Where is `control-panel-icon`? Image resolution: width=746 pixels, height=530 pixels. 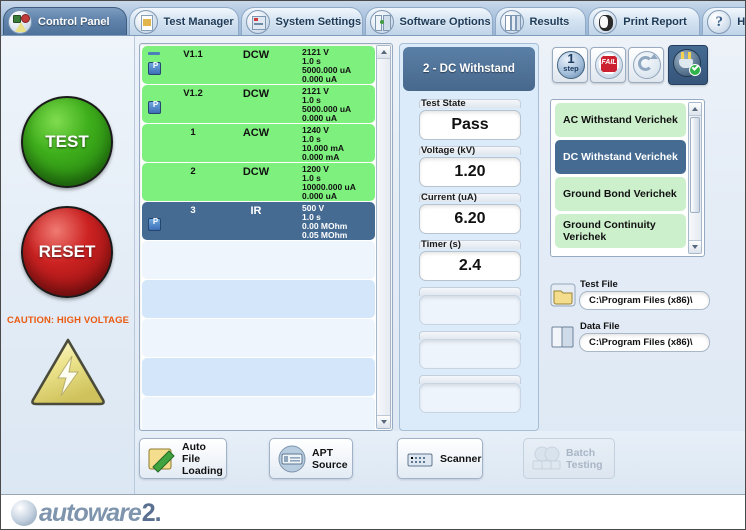
control-panel-icon is located at coordinates (20, 21).